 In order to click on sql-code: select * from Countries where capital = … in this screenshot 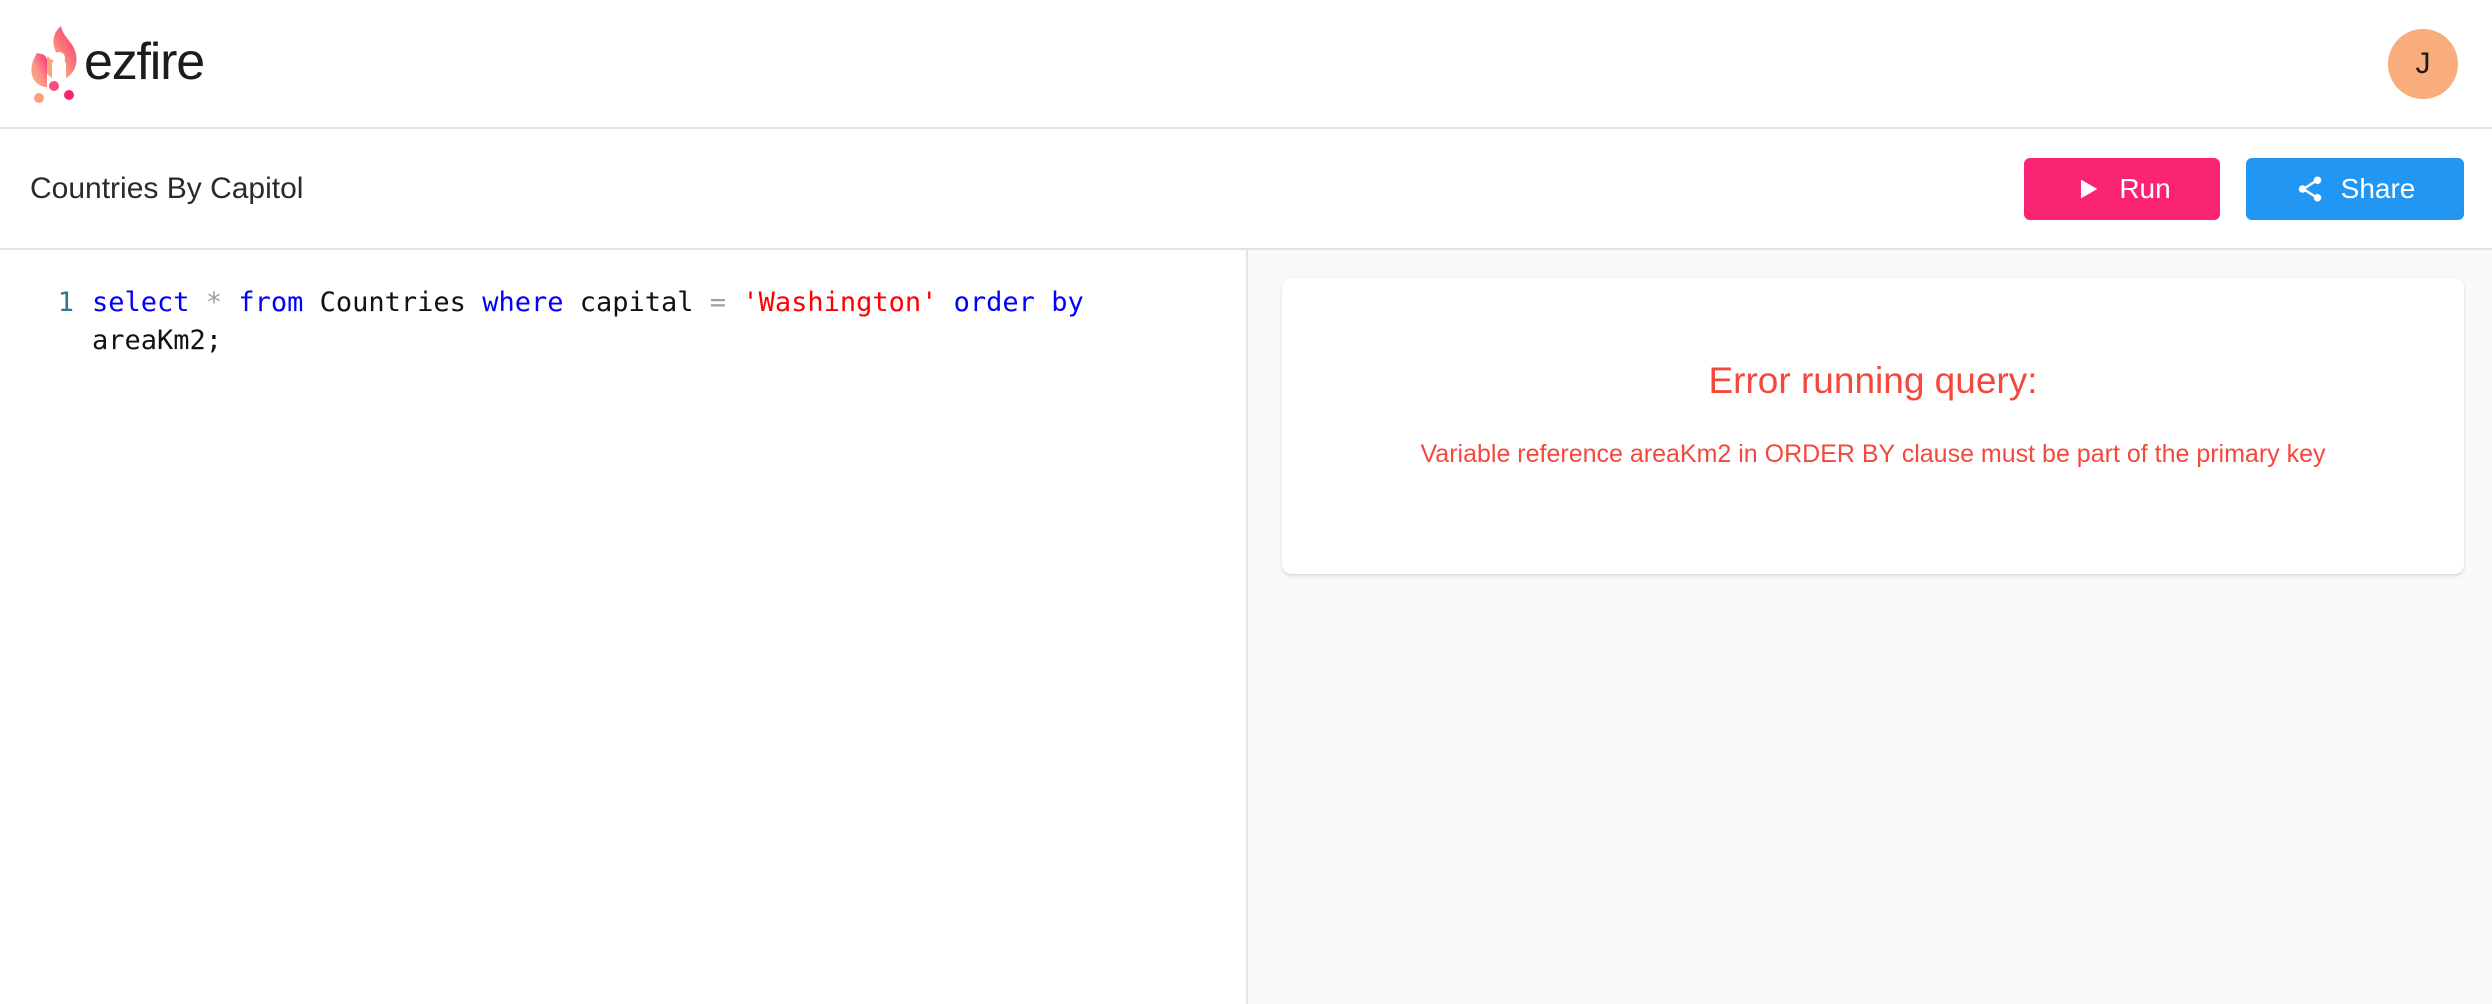, I will do `click(669, 322)`.